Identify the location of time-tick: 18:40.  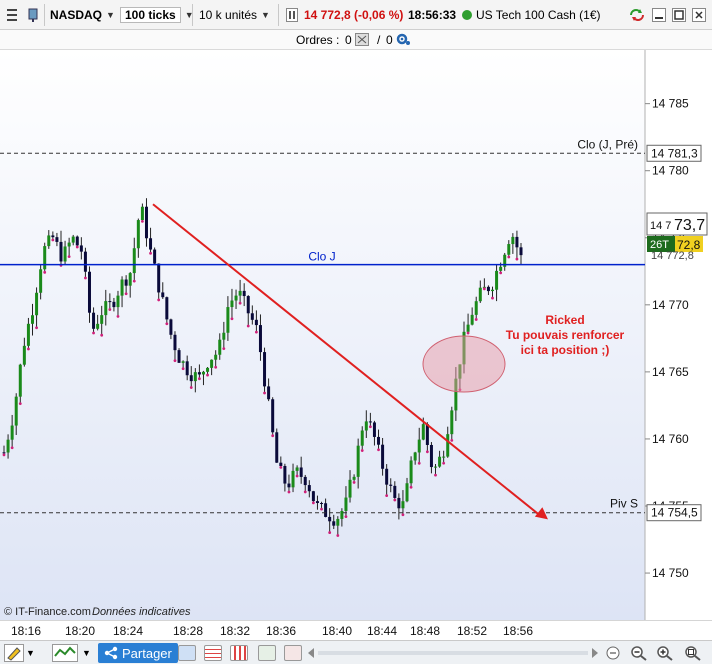
(337, 631).